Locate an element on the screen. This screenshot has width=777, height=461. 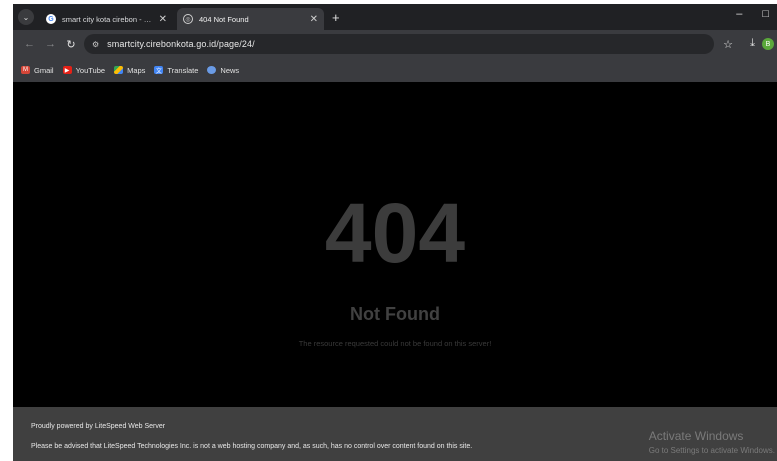
minimize-icon: – is located at coordinates (739, 14).